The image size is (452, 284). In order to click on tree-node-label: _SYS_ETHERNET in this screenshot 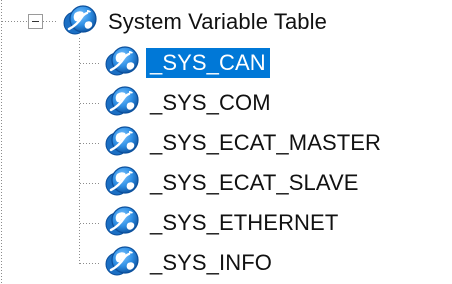, I will do `click(244, 222)`.